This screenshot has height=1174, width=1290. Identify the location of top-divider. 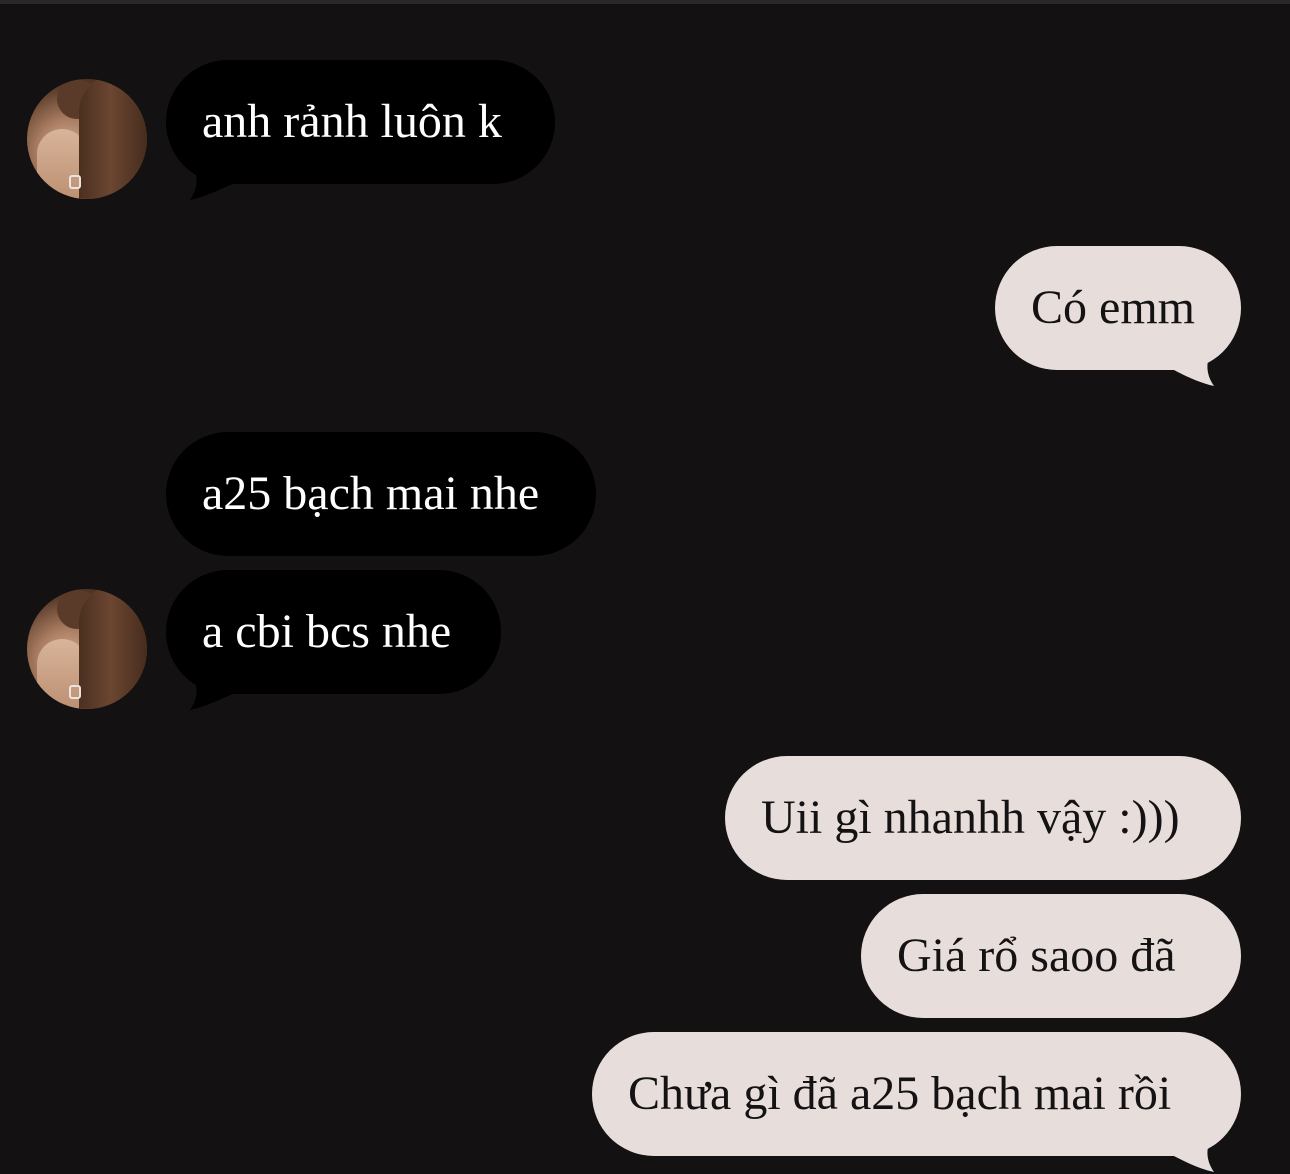
(645, 2).